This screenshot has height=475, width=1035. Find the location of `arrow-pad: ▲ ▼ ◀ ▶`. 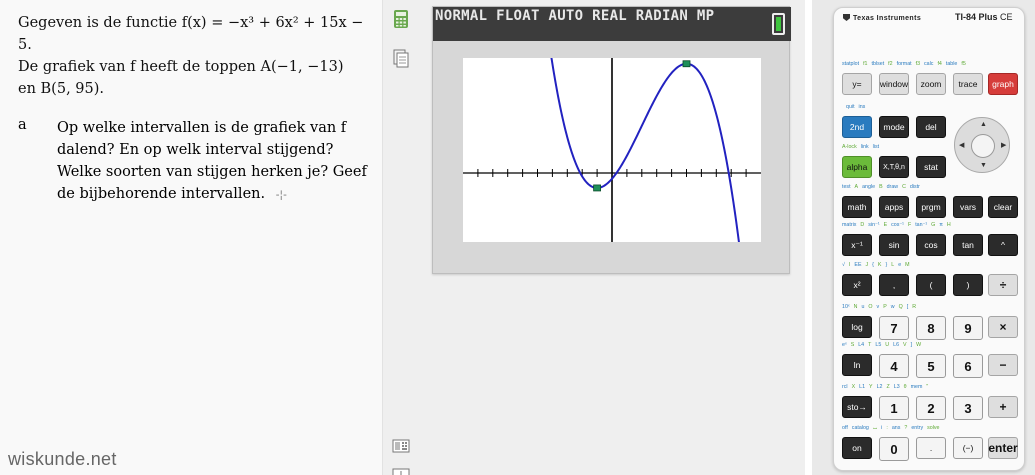

arrow-pad: ▲ ▼ ◀ ▶ is located at coordinates (982, 145).